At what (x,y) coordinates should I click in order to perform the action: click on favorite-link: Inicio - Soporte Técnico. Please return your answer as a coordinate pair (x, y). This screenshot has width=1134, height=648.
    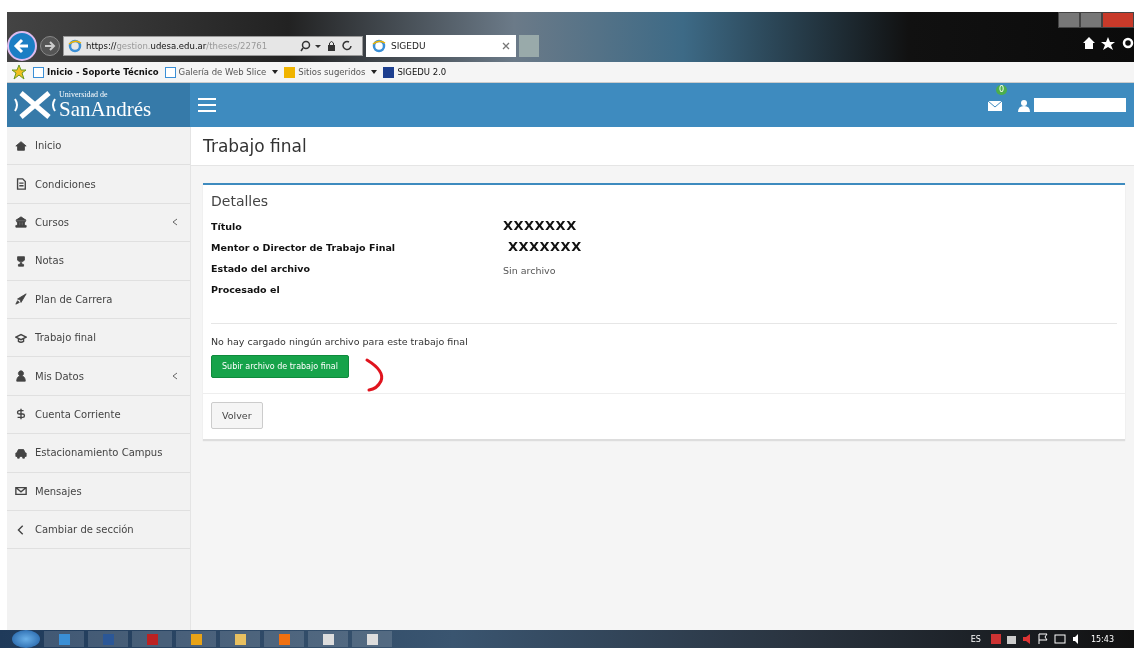
    Looking at the image, I should click on (96, 72).